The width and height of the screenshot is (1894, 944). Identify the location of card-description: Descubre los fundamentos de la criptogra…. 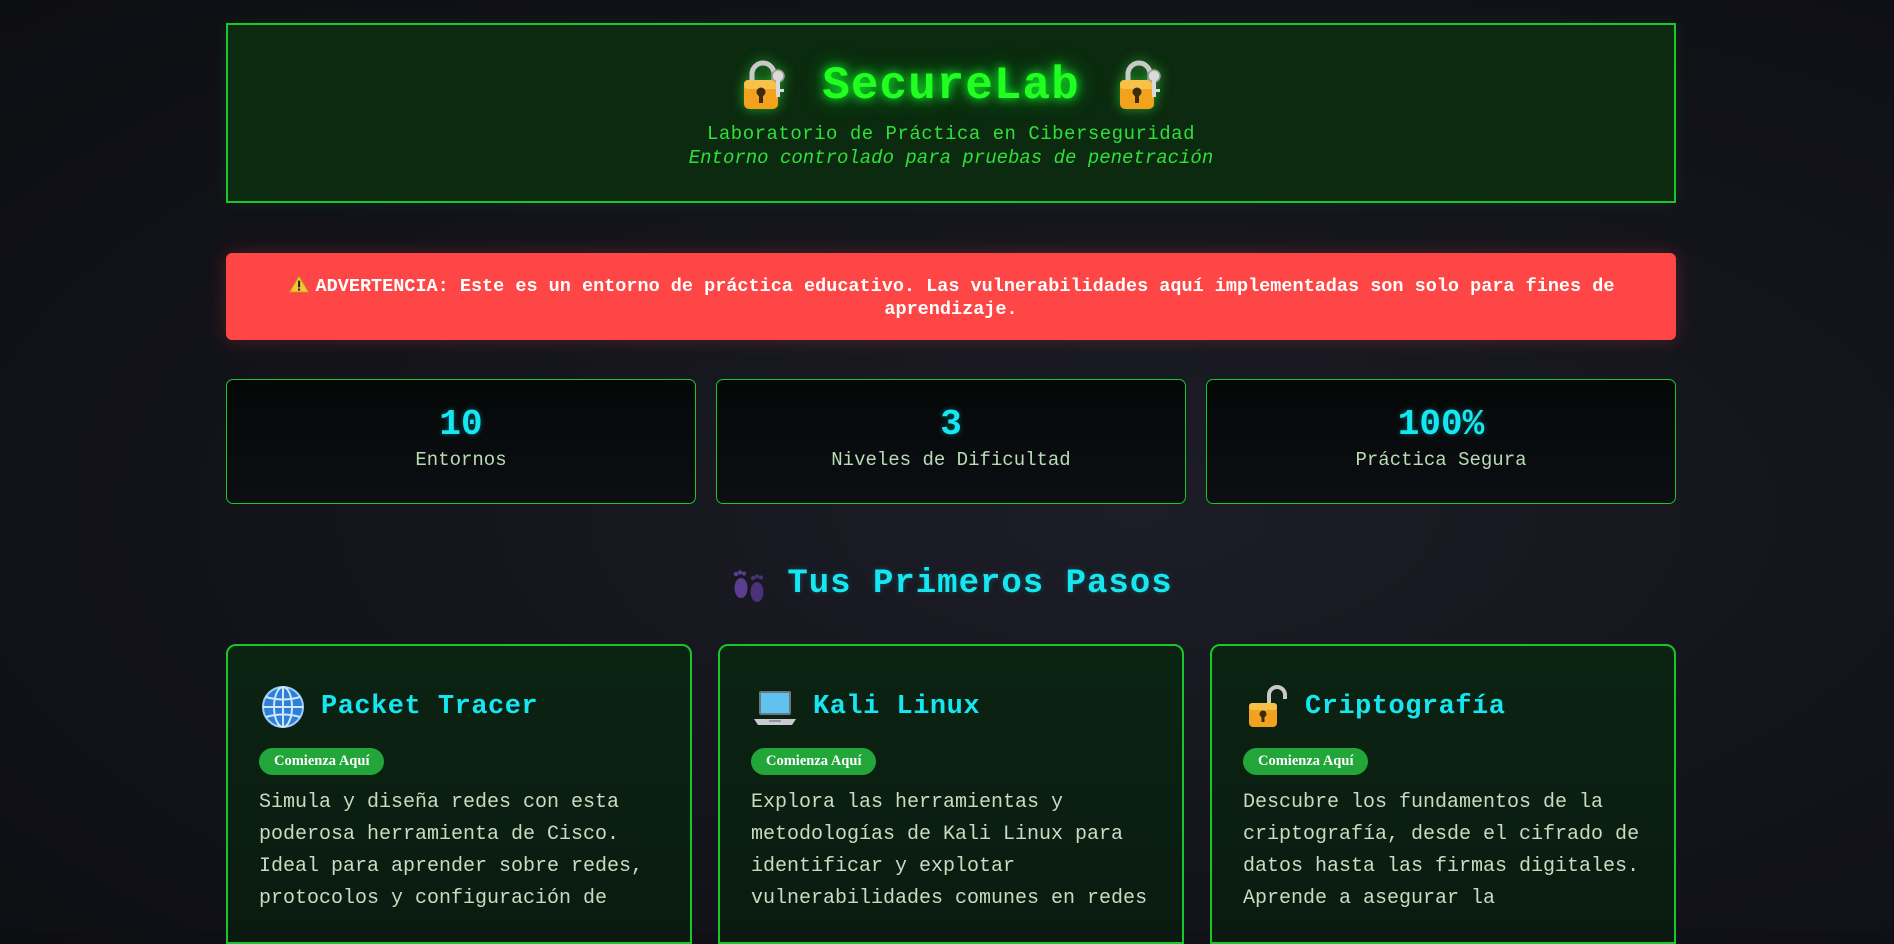
(1441, 850).